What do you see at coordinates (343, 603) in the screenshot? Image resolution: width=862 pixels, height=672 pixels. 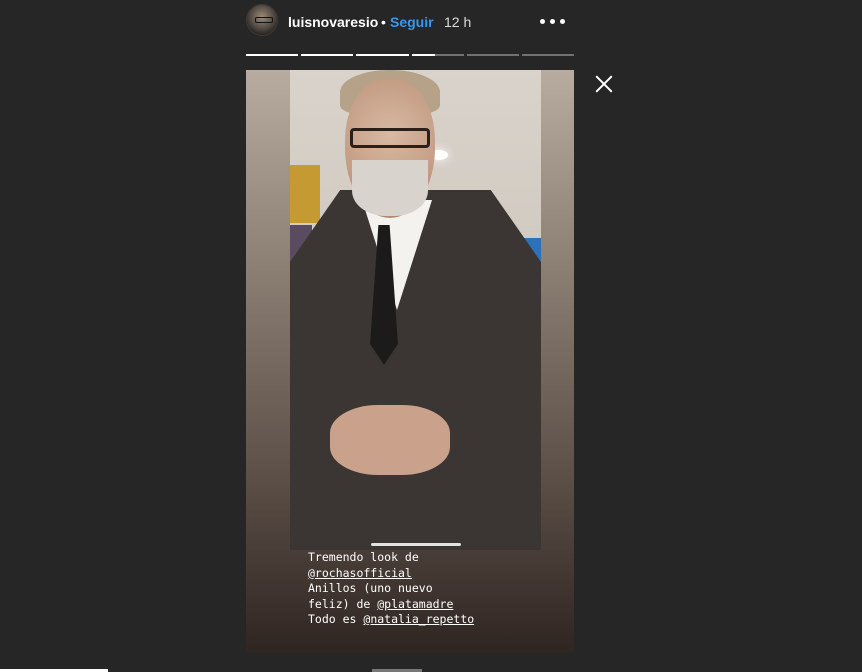 I see `caption-text: feliz) de` at bounding box center [343, 603].